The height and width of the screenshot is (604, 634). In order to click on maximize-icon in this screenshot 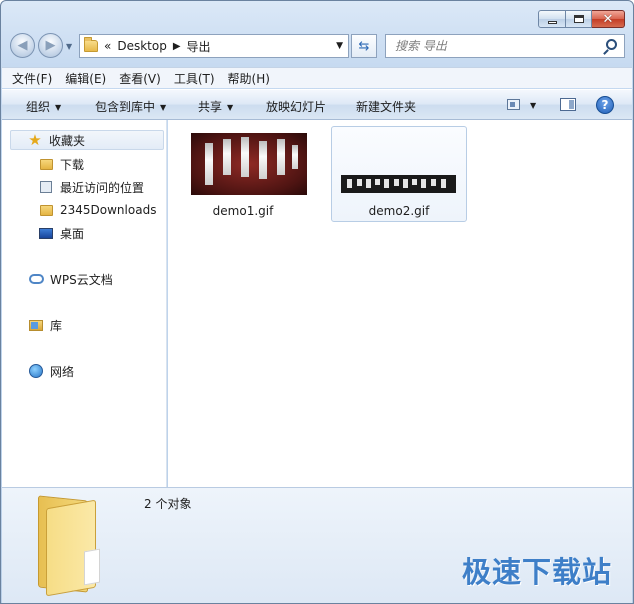, I will do `click(578, 19)`.